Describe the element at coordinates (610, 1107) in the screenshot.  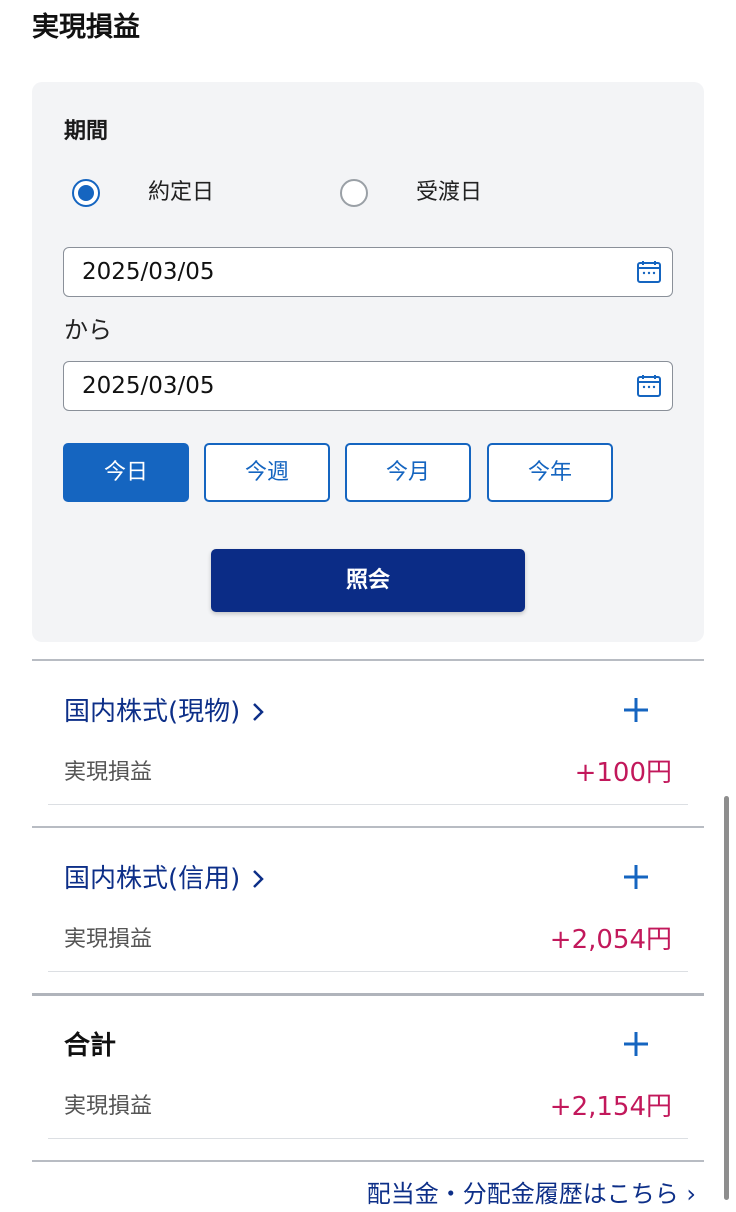
I see `total-realized-pl-value: +2,154円` at that location.